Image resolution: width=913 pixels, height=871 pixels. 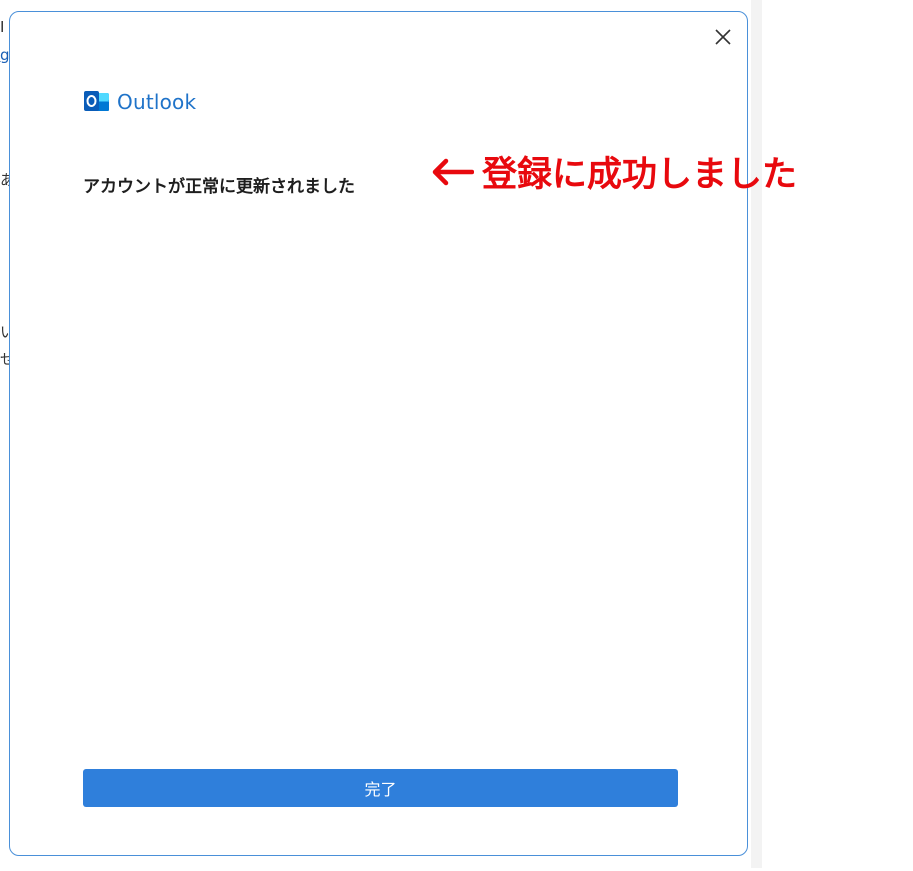 What do you see at coordinates (756, 434) in the screenshot?
I see `background-strip` at bounding box center [756, 434].